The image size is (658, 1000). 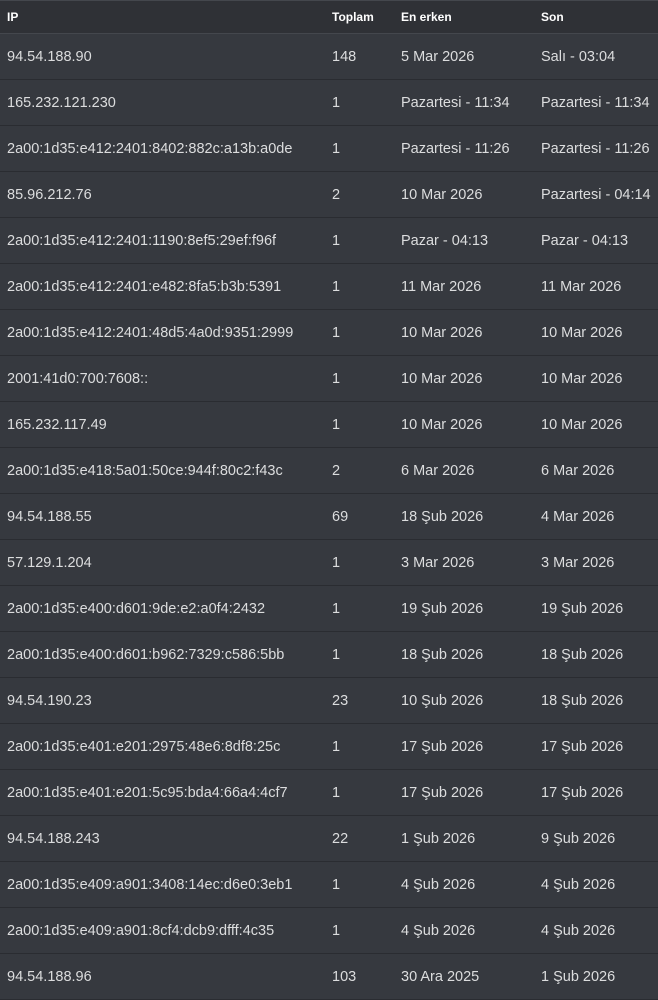 I want to click on cell-first-seen: 17 Şub 2026, so click(x=464, y=792).